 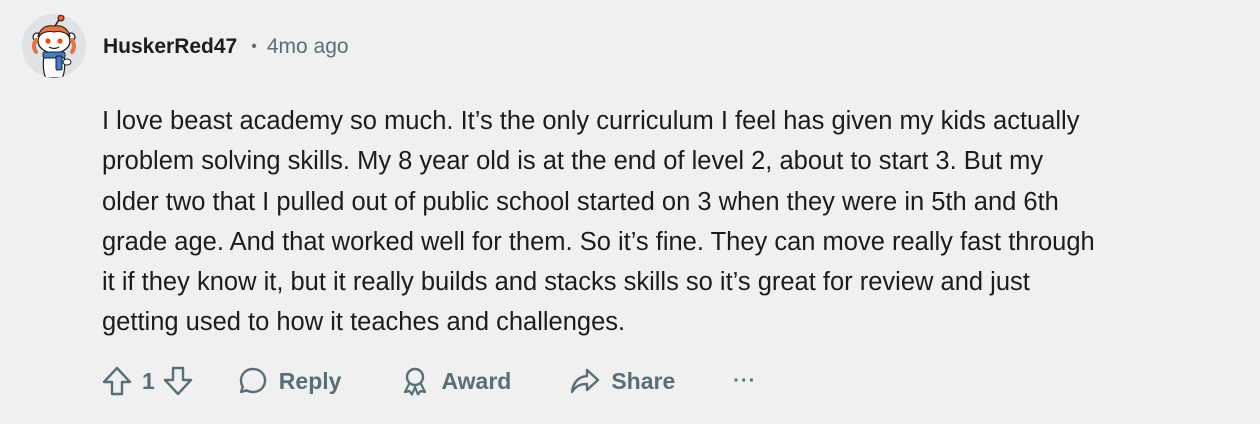 I want to click on comment-bubble-icon, so click(x=252, y=380).